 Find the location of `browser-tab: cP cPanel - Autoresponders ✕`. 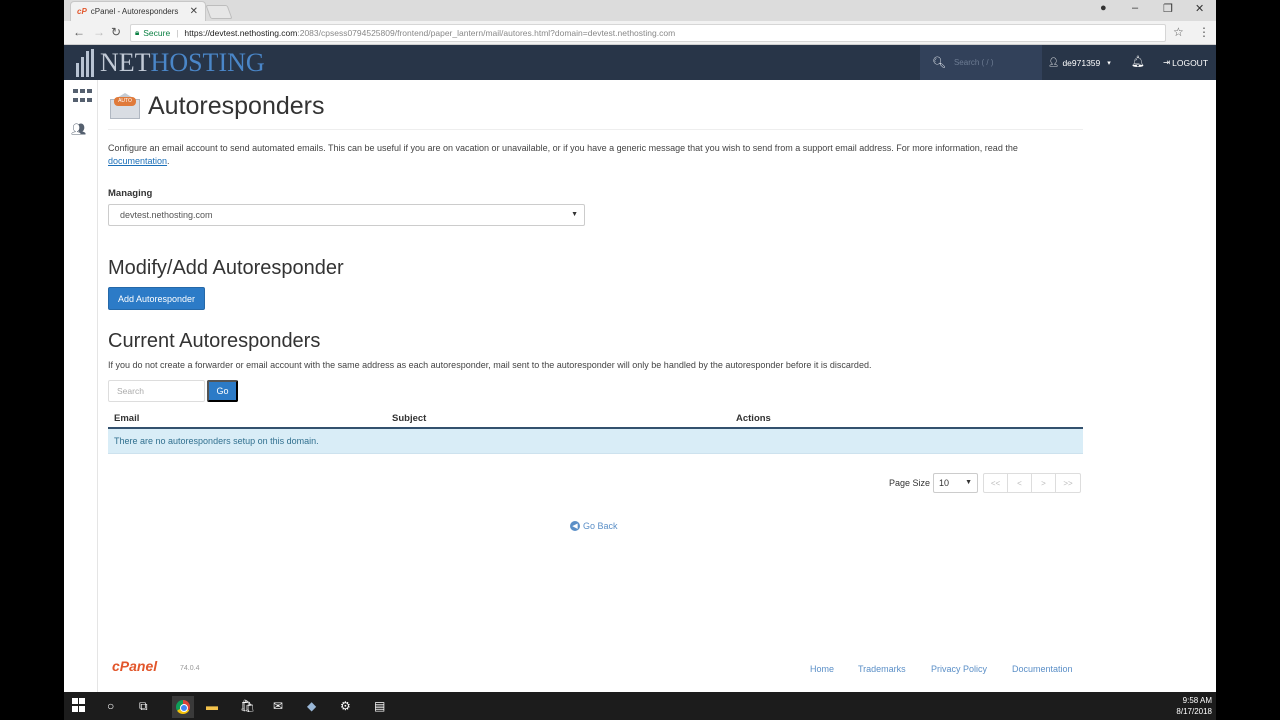

browser-tab: cP cPanel - Autoresponders ✕ is located at coordinates (138, 11).